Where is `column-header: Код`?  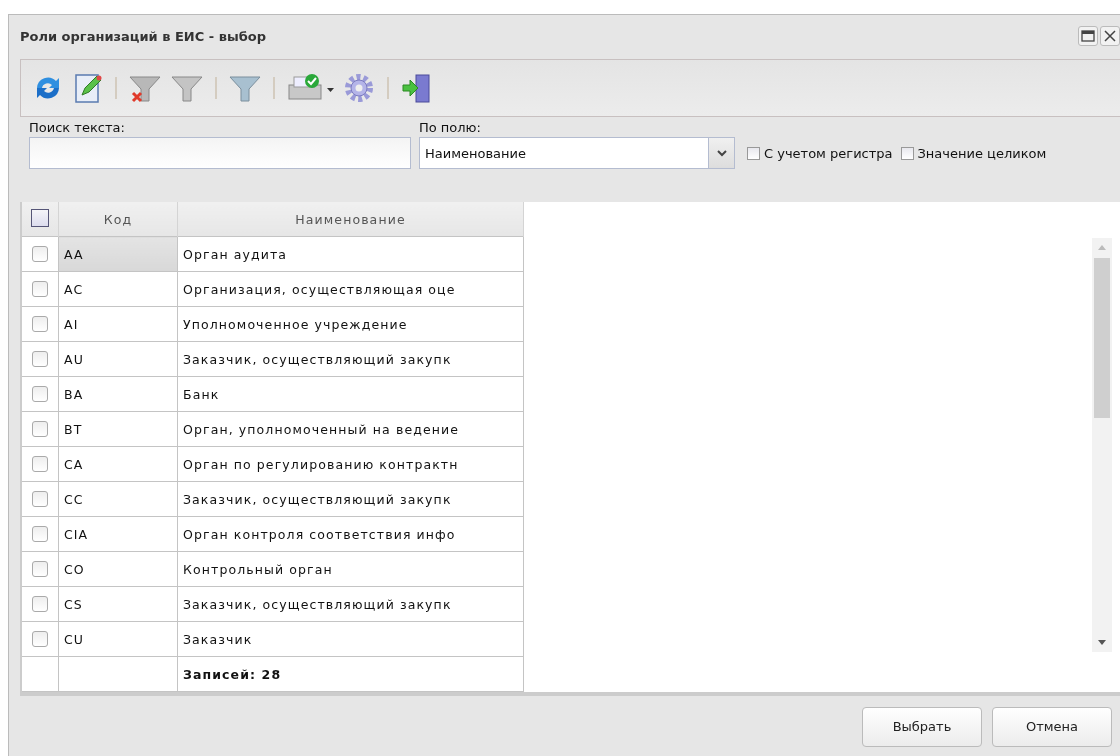
column-header: Код is located at coordinates (118, 219).